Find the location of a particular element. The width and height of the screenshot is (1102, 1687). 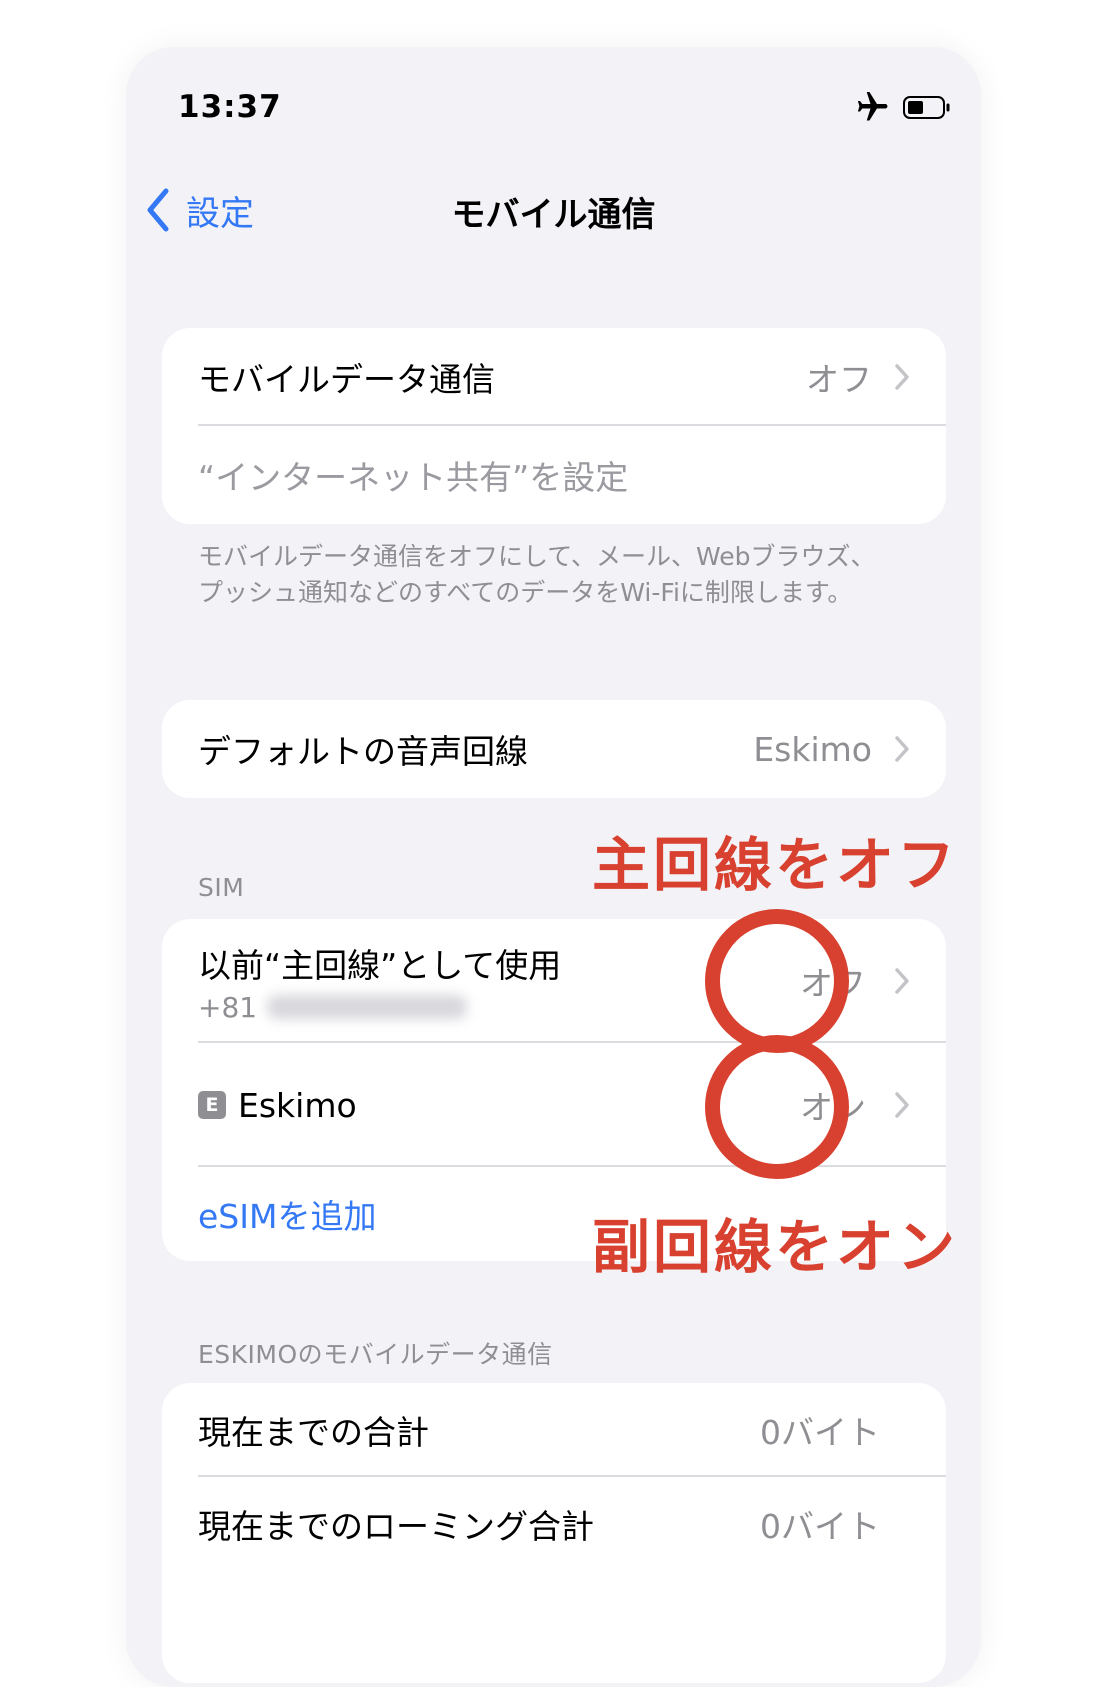

usage-group: 現在までの合計 0バイト 現在までのローミング合計 0バイト is located at coordinates (554, 1533).